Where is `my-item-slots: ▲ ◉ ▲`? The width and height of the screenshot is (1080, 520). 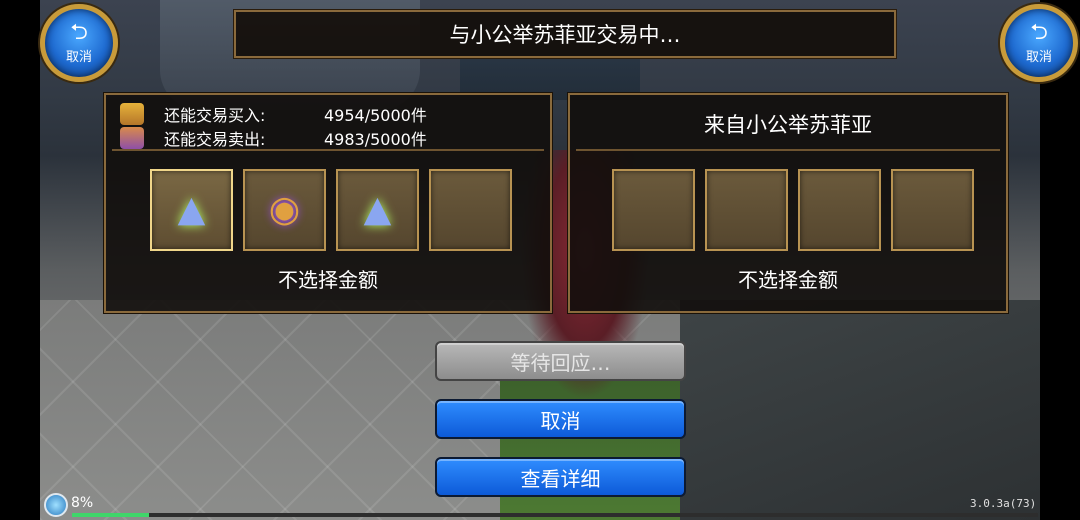 my-item-slots: ▲ ◉ ▲ is located at coordinates (331, 210).